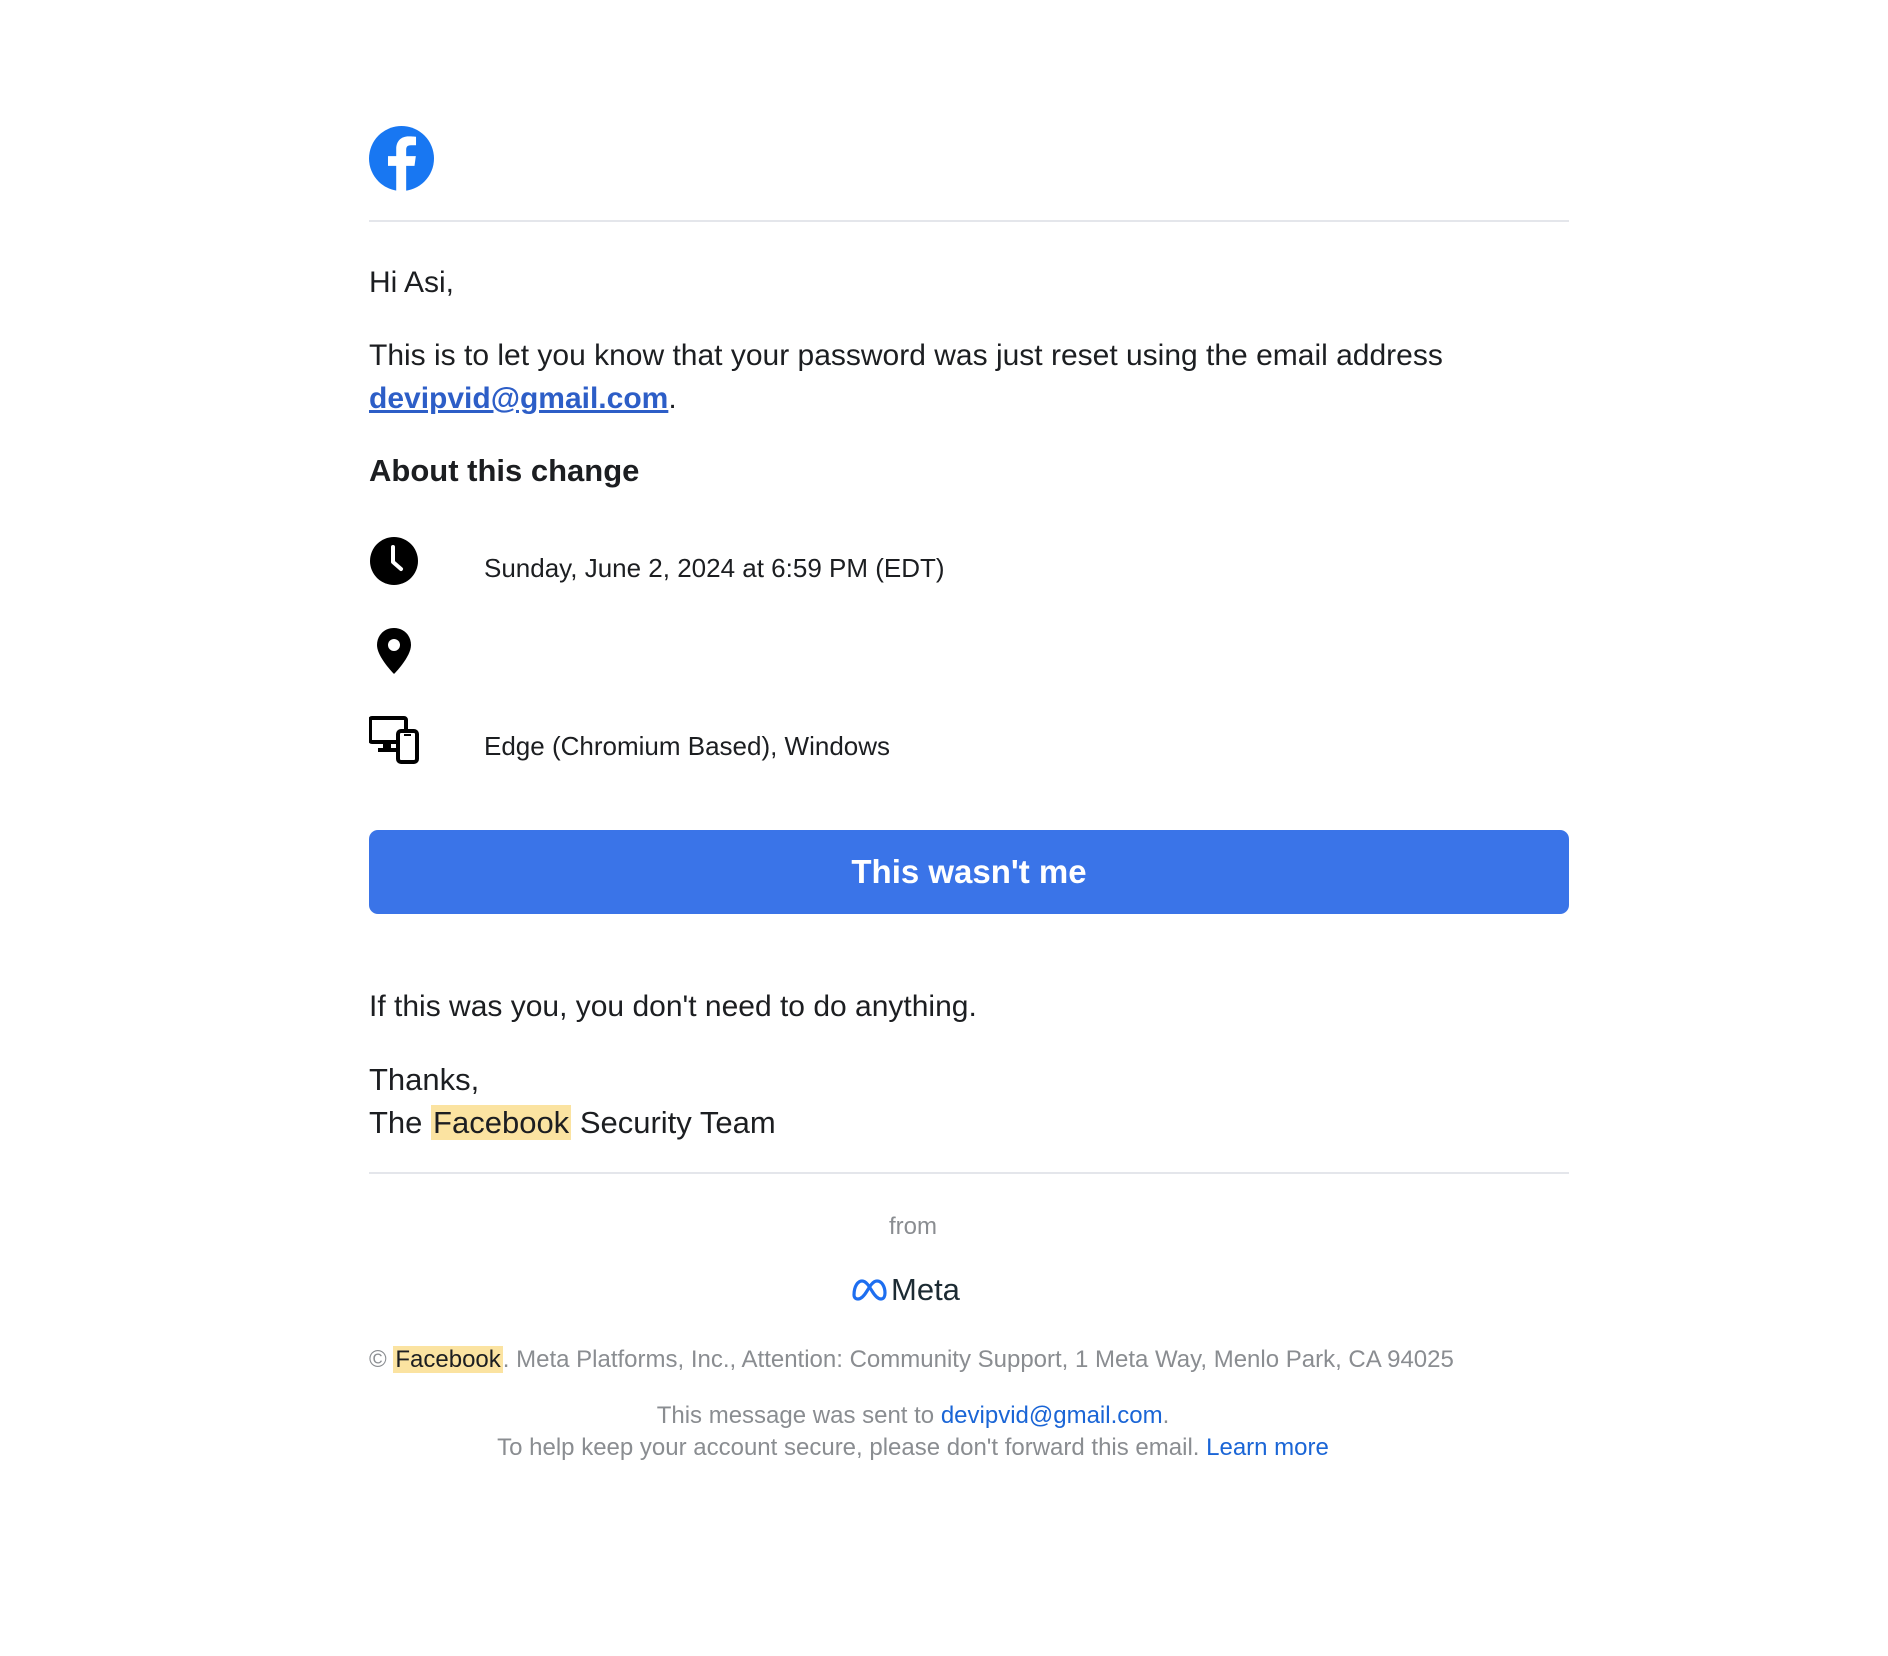  I want to click on detail-row-device: Edge (Chromium Based), Windows, so click(969, 738).